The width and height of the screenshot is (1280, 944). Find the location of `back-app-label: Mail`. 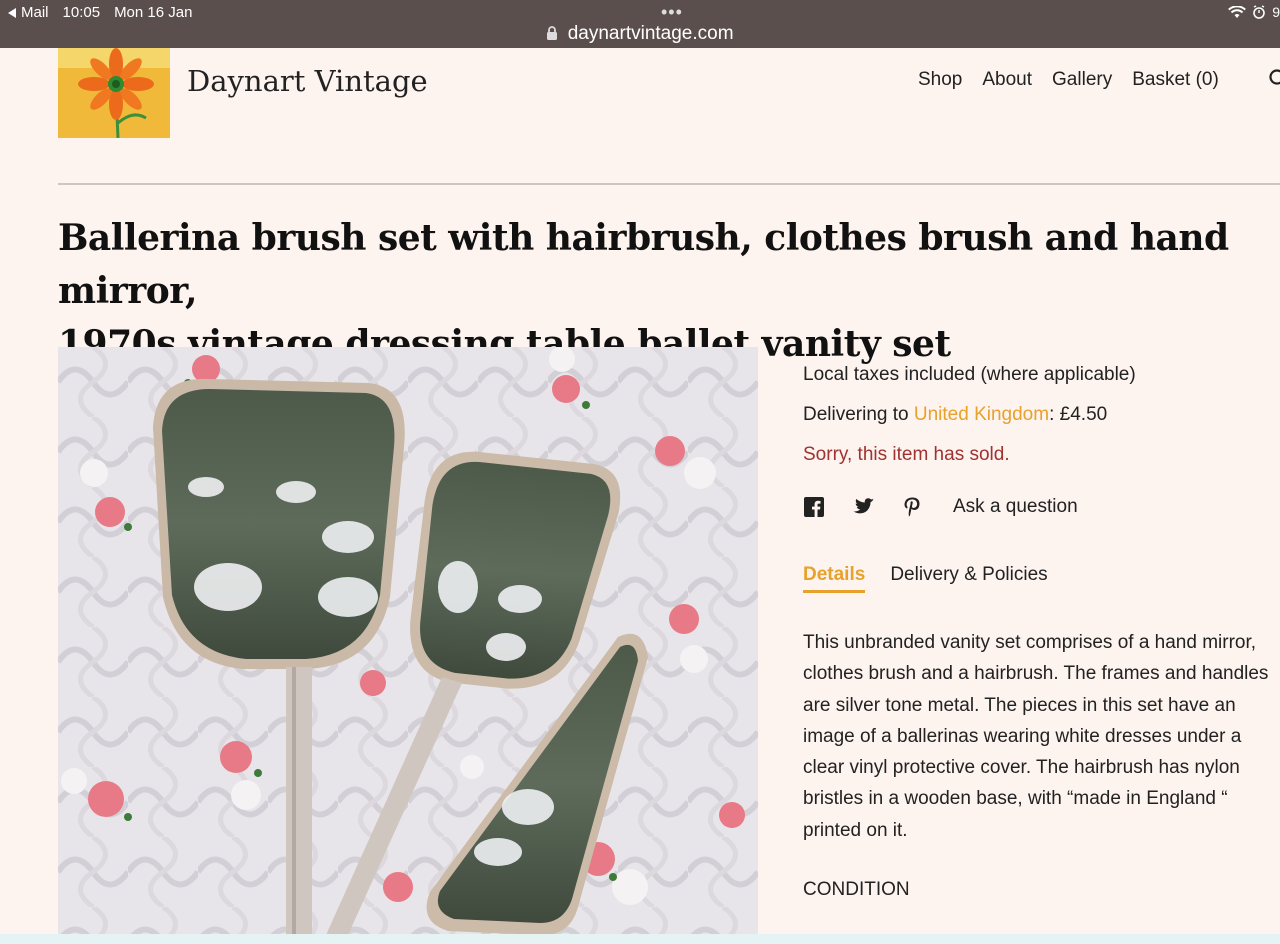

back-app-label: Mail is located at coordinates (35, 12).